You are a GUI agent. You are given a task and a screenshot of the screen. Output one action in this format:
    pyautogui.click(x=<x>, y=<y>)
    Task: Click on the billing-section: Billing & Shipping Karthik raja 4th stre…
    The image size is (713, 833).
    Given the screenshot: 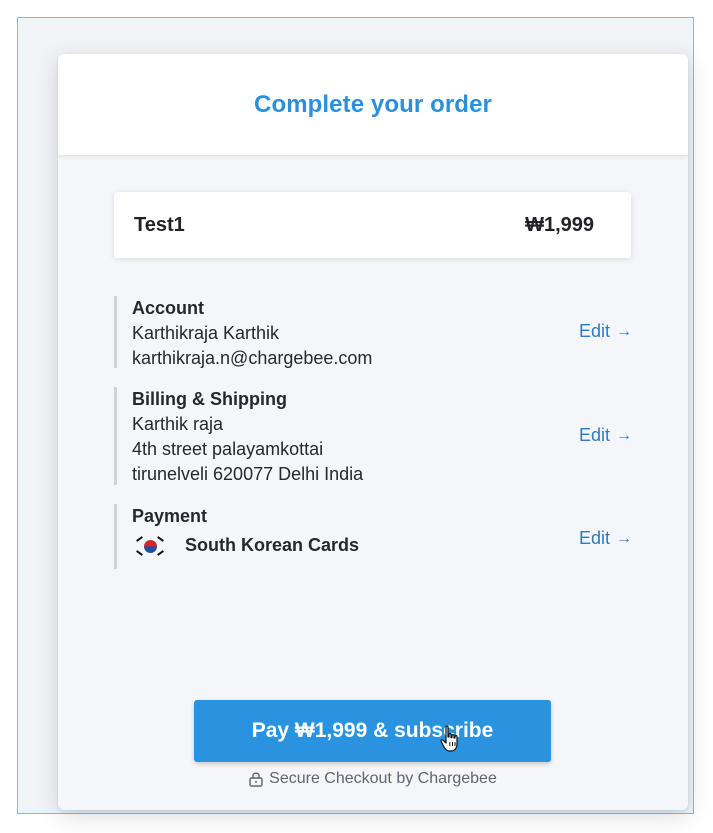 What is the action you would take?
    pyautogui.click(x=374, y=436)
    